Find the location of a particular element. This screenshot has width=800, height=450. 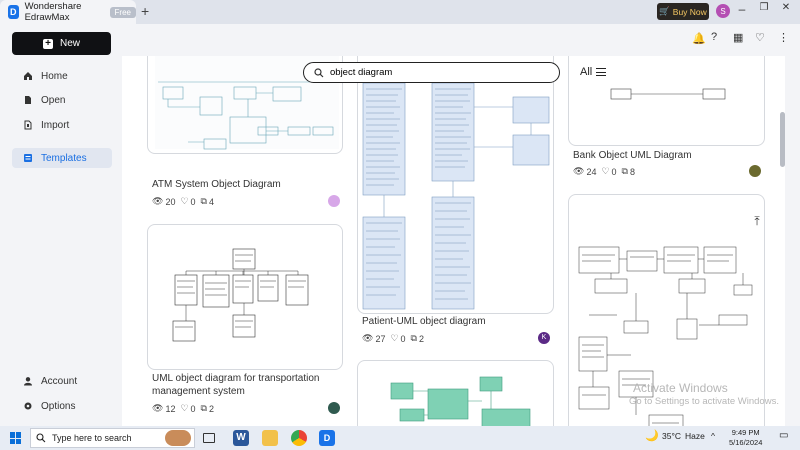

chevron-up-icon: ^ is located at coordinates (713, 436).